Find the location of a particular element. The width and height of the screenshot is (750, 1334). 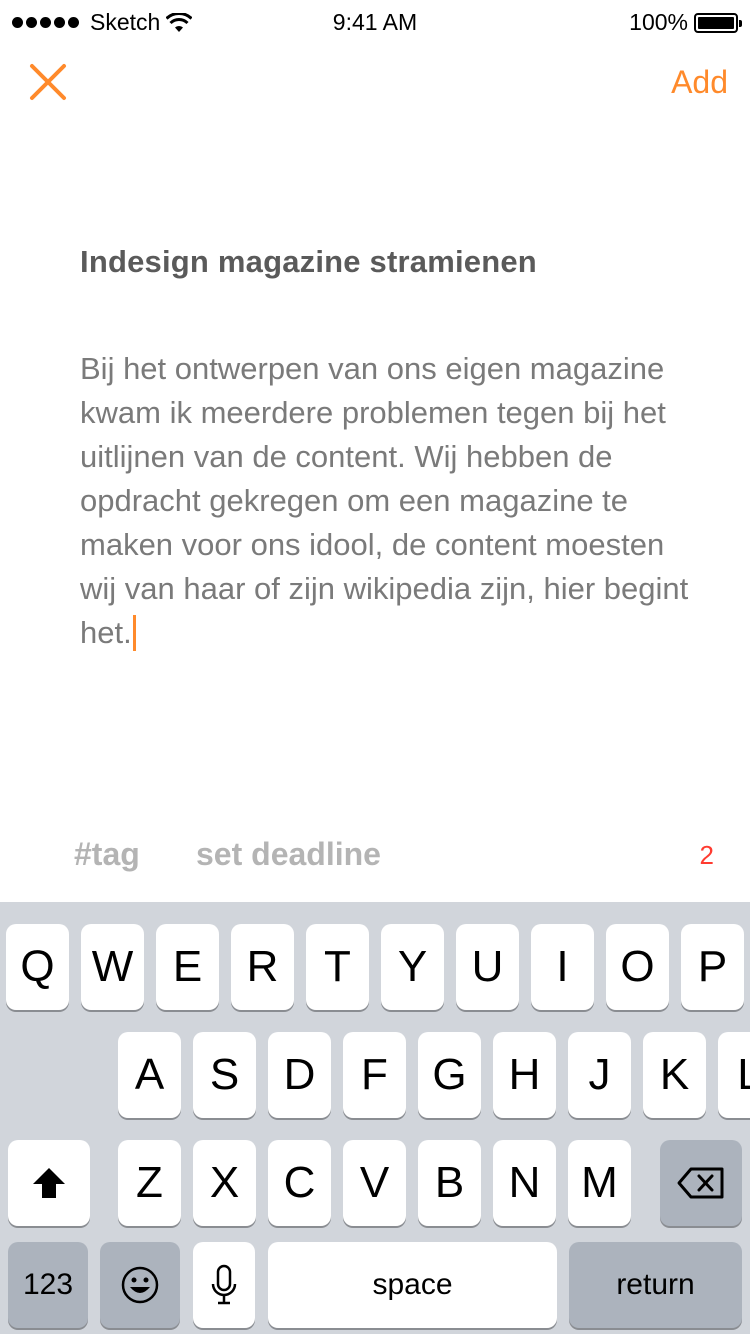

key-z: Z is located at coordinates (149, 1183).